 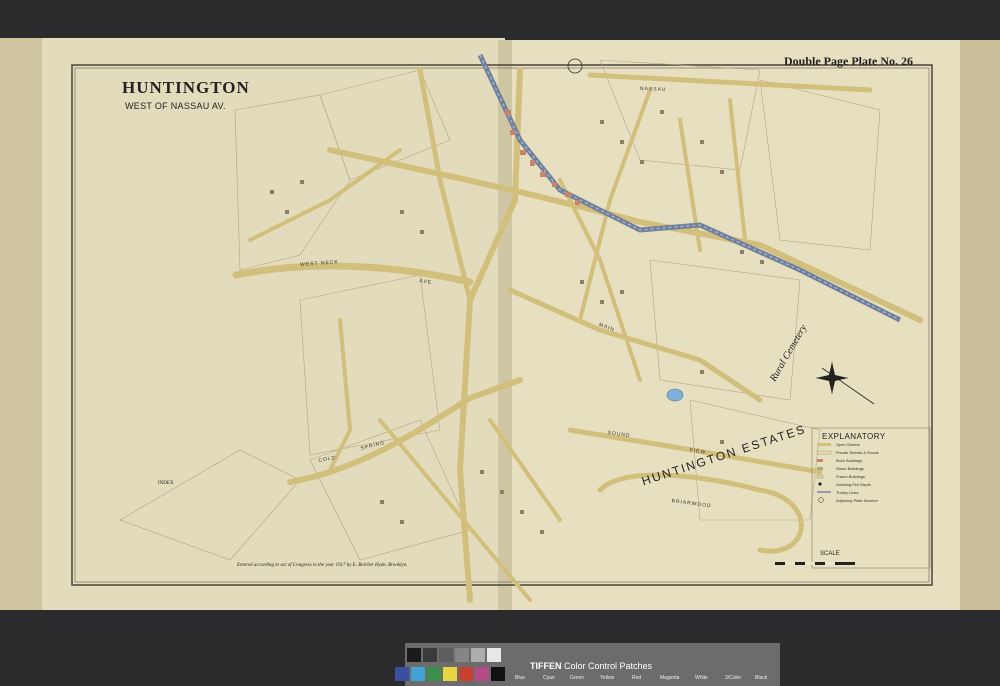 What do you see at coordinates (402, 674) in the screenshot?
I see `blue-patch` at bounding box center [402, 674].